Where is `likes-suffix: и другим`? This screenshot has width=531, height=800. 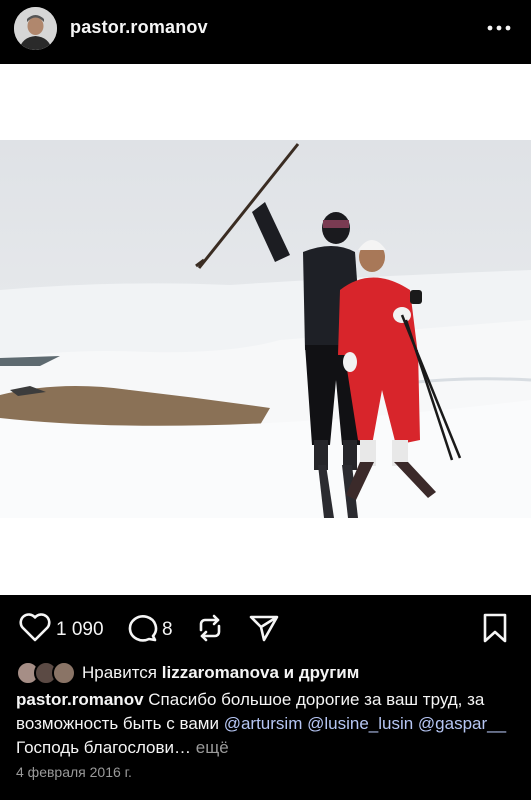
likes-suffix: и другим is located at coordinates (321, 672).